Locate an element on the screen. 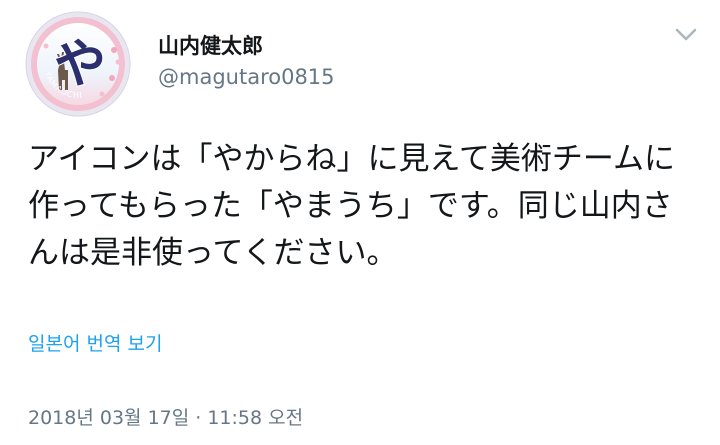  avatar: や YAMAUCHI is located at coordinates (78, 64).